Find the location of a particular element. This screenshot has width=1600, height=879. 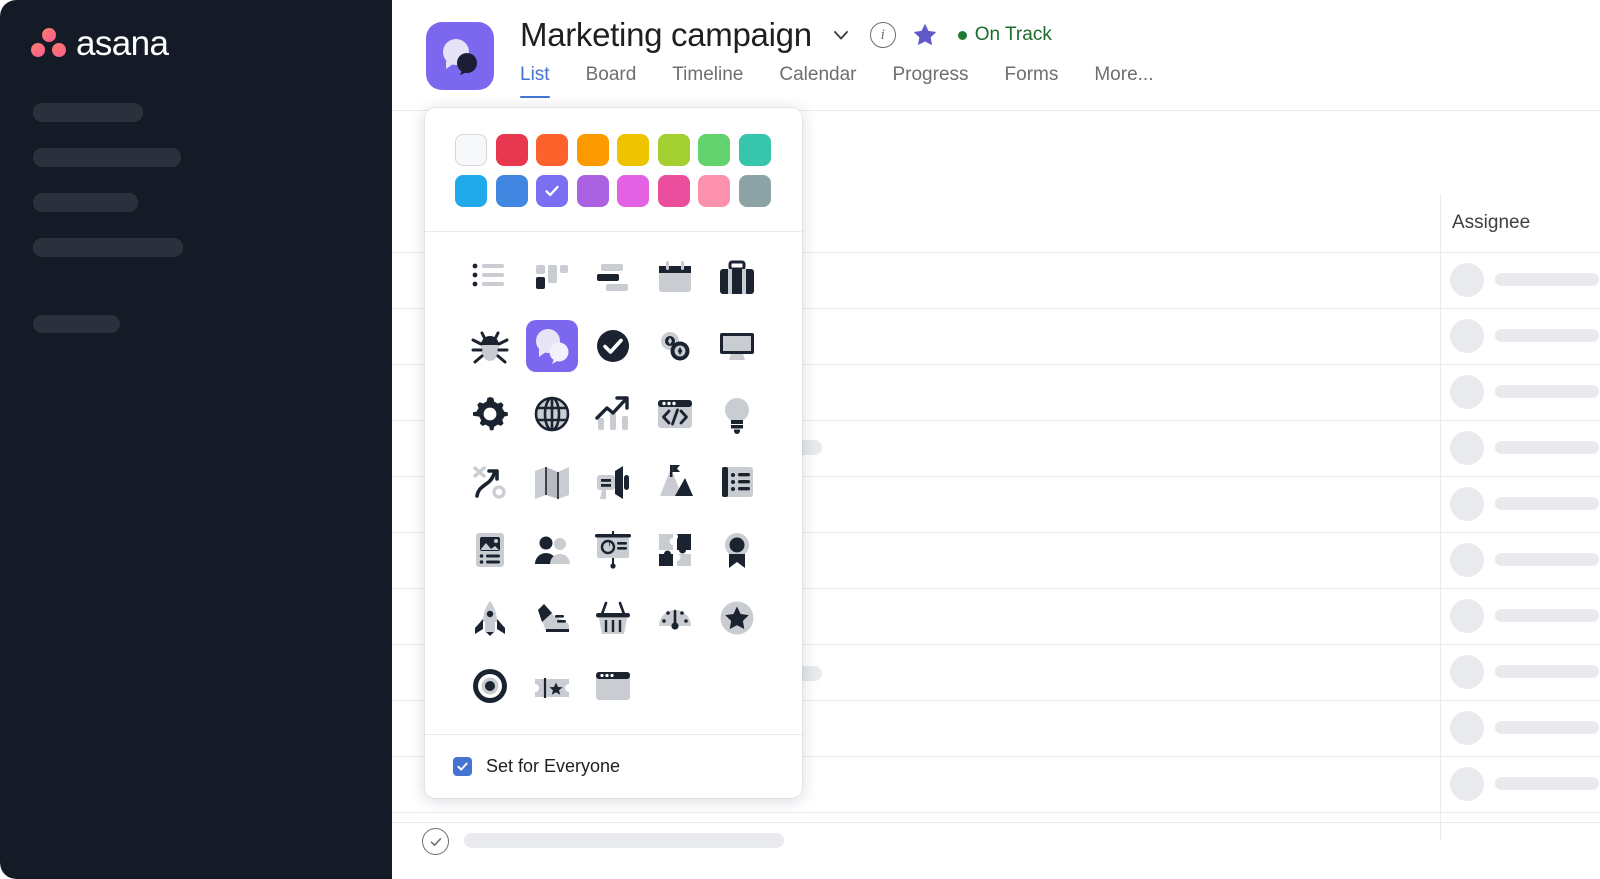

info-icon: i is located at coordinates (882, 35).